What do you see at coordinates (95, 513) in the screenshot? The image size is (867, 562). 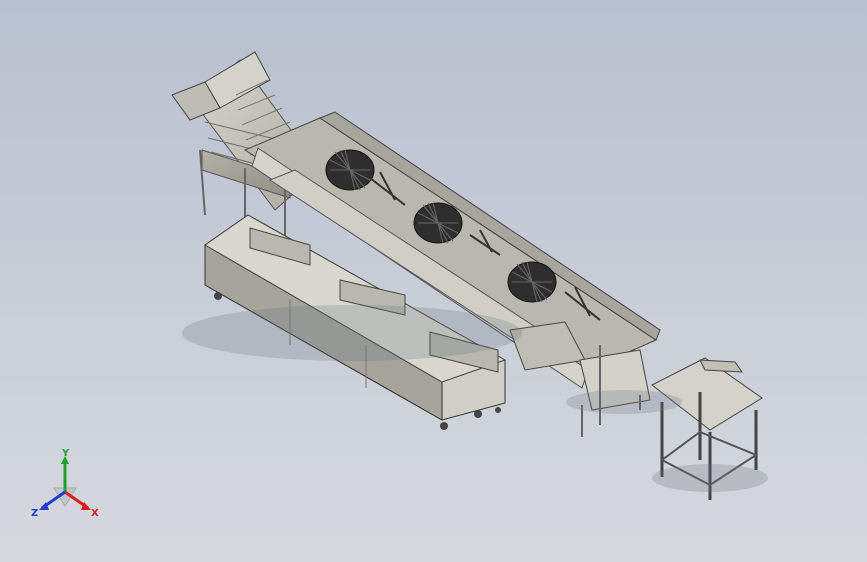 I see `x-axis-label: X` at bounding box center [95, 513].